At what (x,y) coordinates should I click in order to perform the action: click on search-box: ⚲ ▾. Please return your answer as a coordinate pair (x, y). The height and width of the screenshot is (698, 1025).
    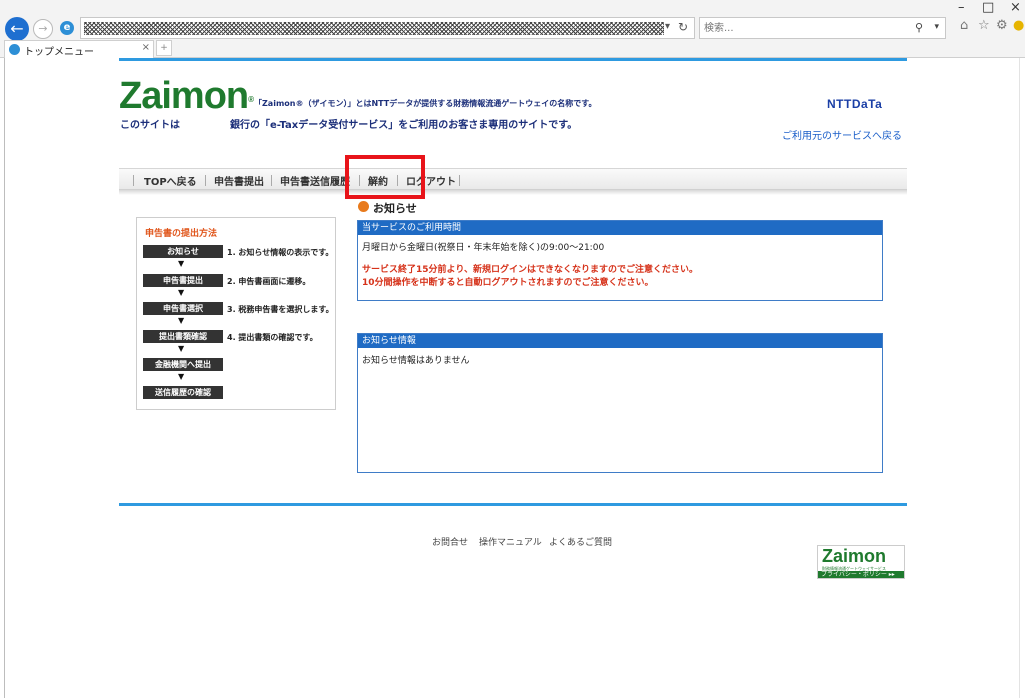
    Looking at the image, I should click on (822, 28).